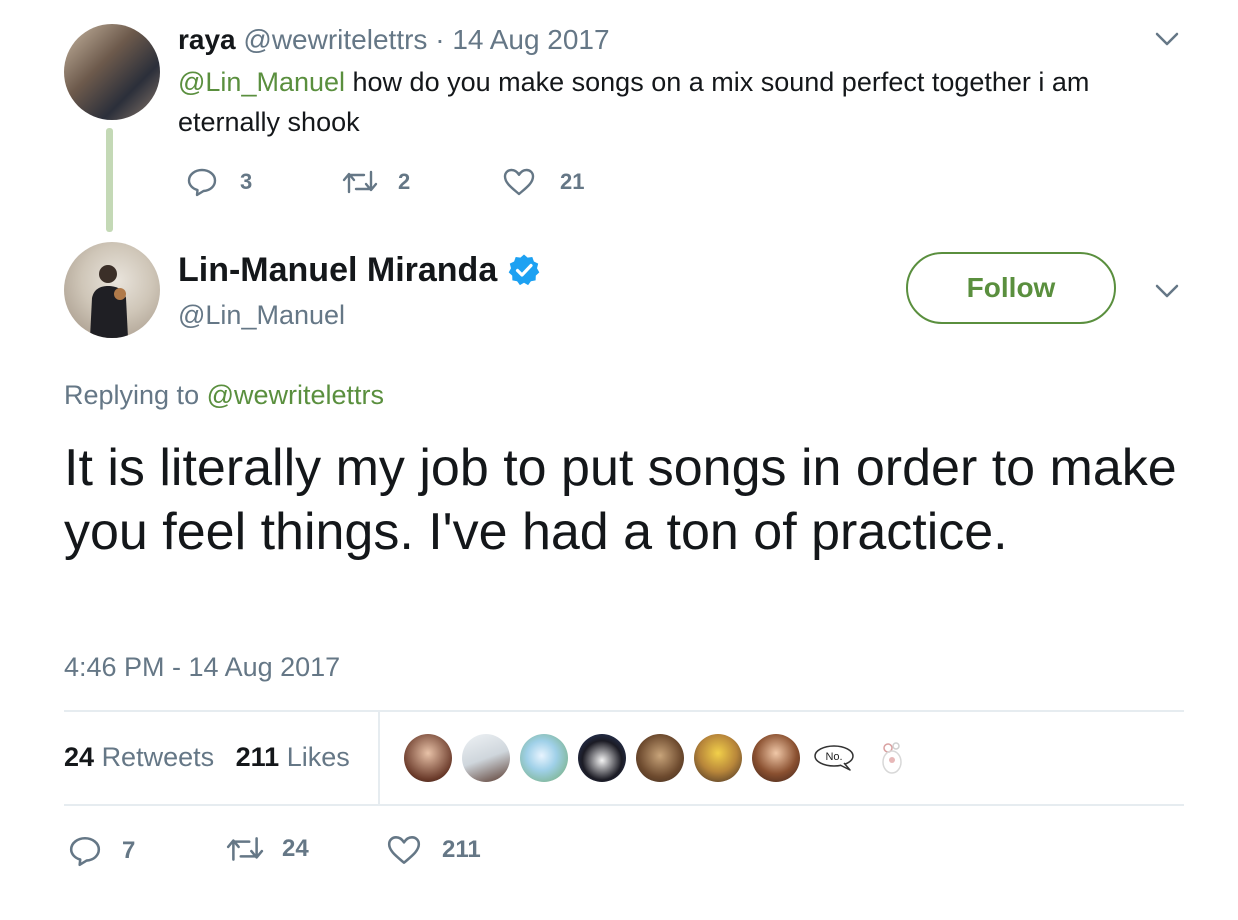 The width and height of the screenshot is (1238, 920). I want to click on like-count: 211, so click(461, 849).